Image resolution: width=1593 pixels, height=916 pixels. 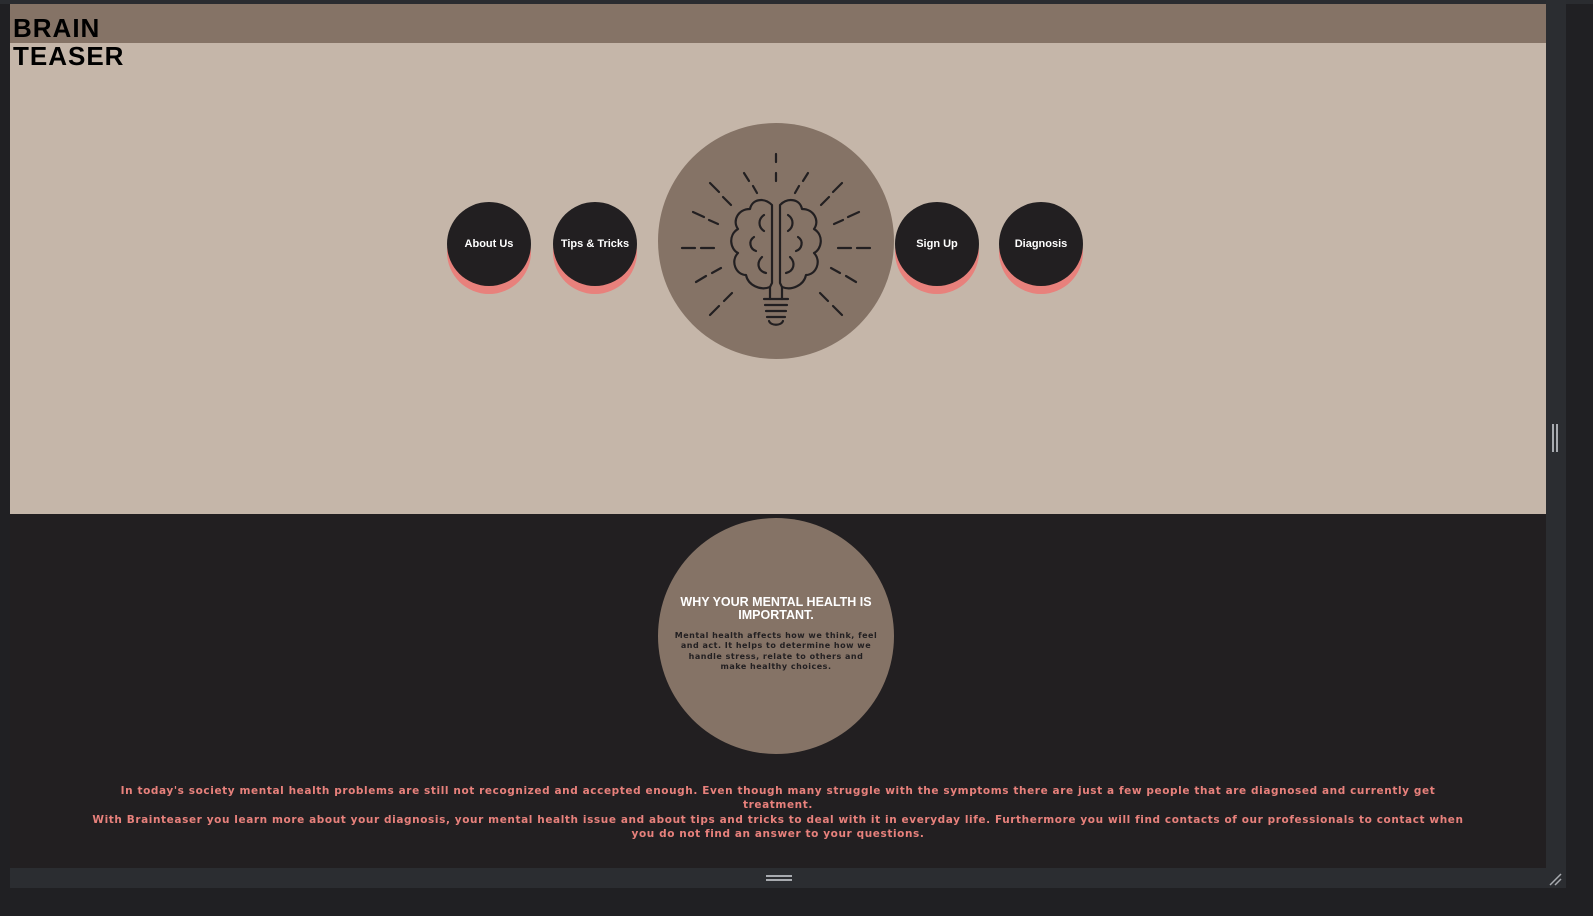 What do you see at coordinates (776, 608) in the screenshot?
I see `info-title: WHY YOUR MENTAL HEALTH IS IMPORTANT.` at bounding box center [776, 608].